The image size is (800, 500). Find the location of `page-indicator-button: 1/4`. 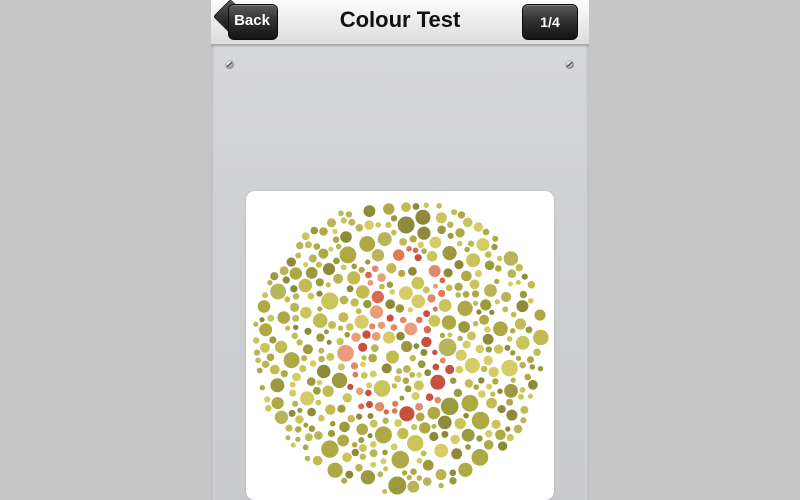

page-indicator-button: 1/4 is located at coordinates (550, 22).